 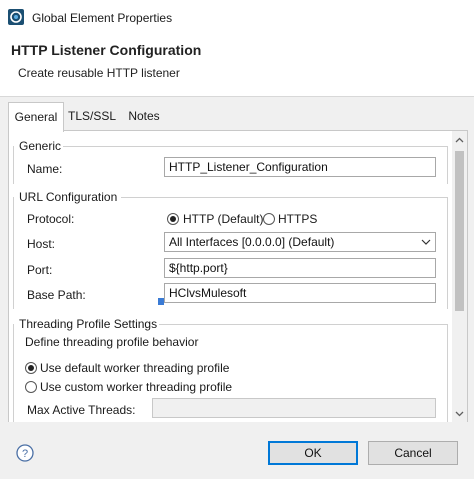 I want to click on threading-group-legend: Threading Profile Settings, so click(x=88, y=324).